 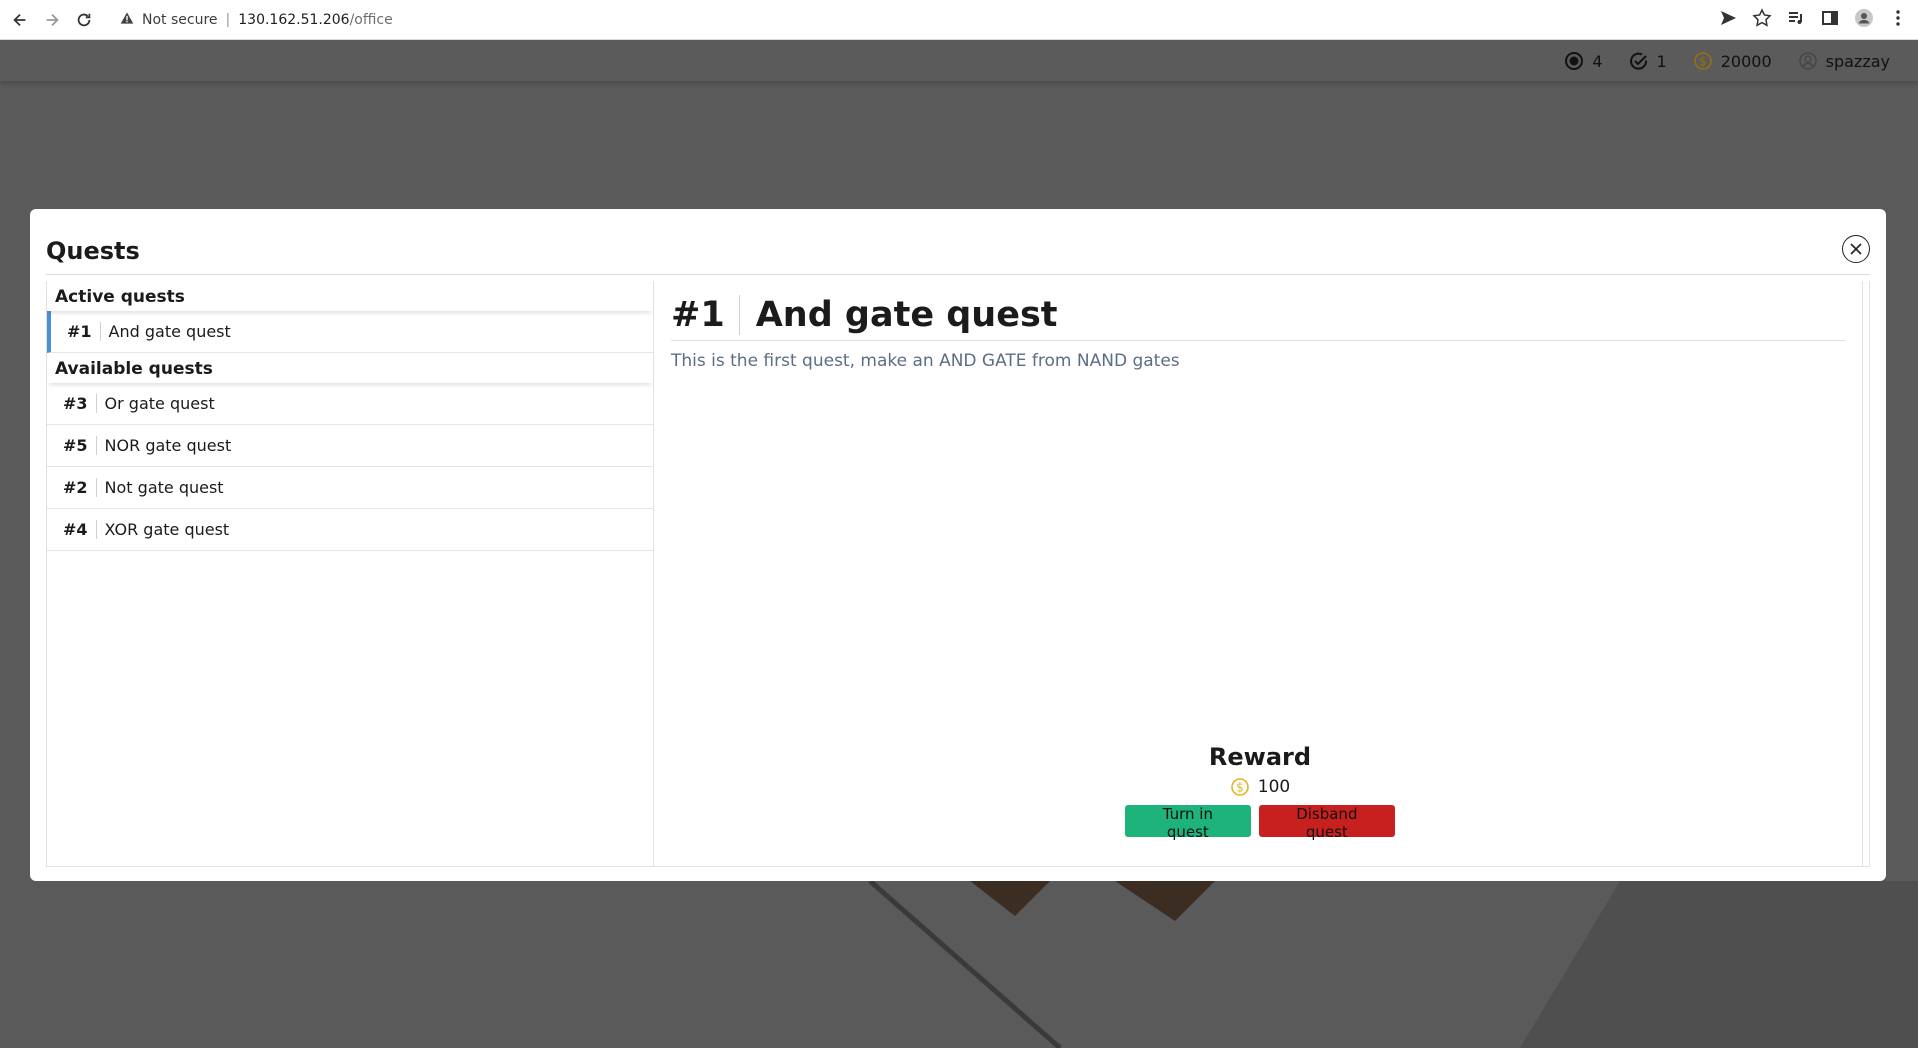 I want to click on user-icon, so click(x=1807, y=61).